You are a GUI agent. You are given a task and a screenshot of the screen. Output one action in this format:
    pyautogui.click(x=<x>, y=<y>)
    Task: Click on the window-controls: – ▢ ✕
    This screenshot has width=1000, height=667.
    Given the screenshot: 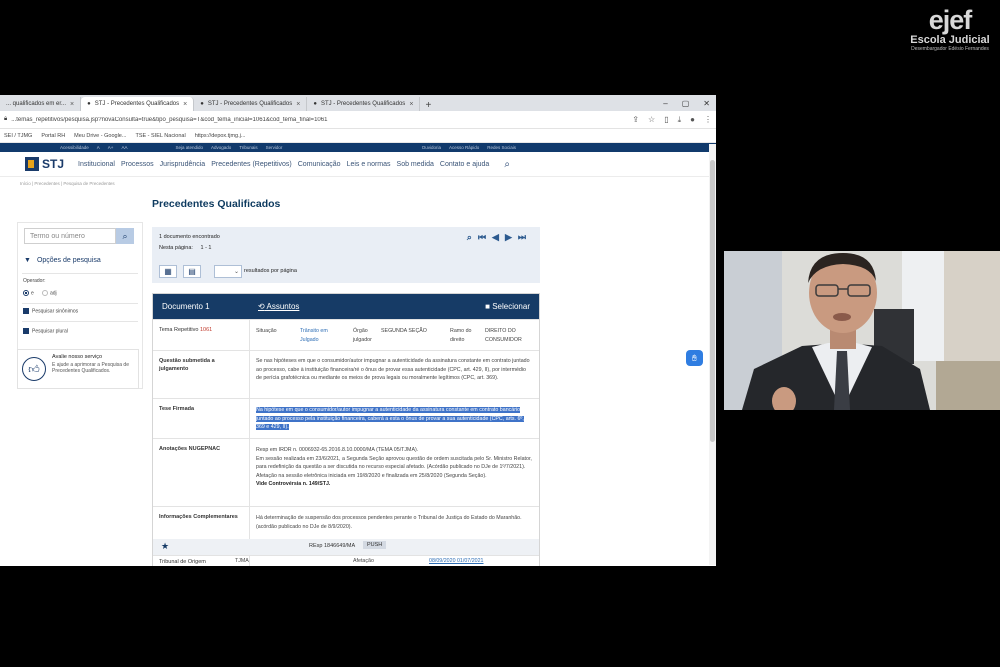 What is the action you would take?
    pyautogui.click(x=689, y=103)
    